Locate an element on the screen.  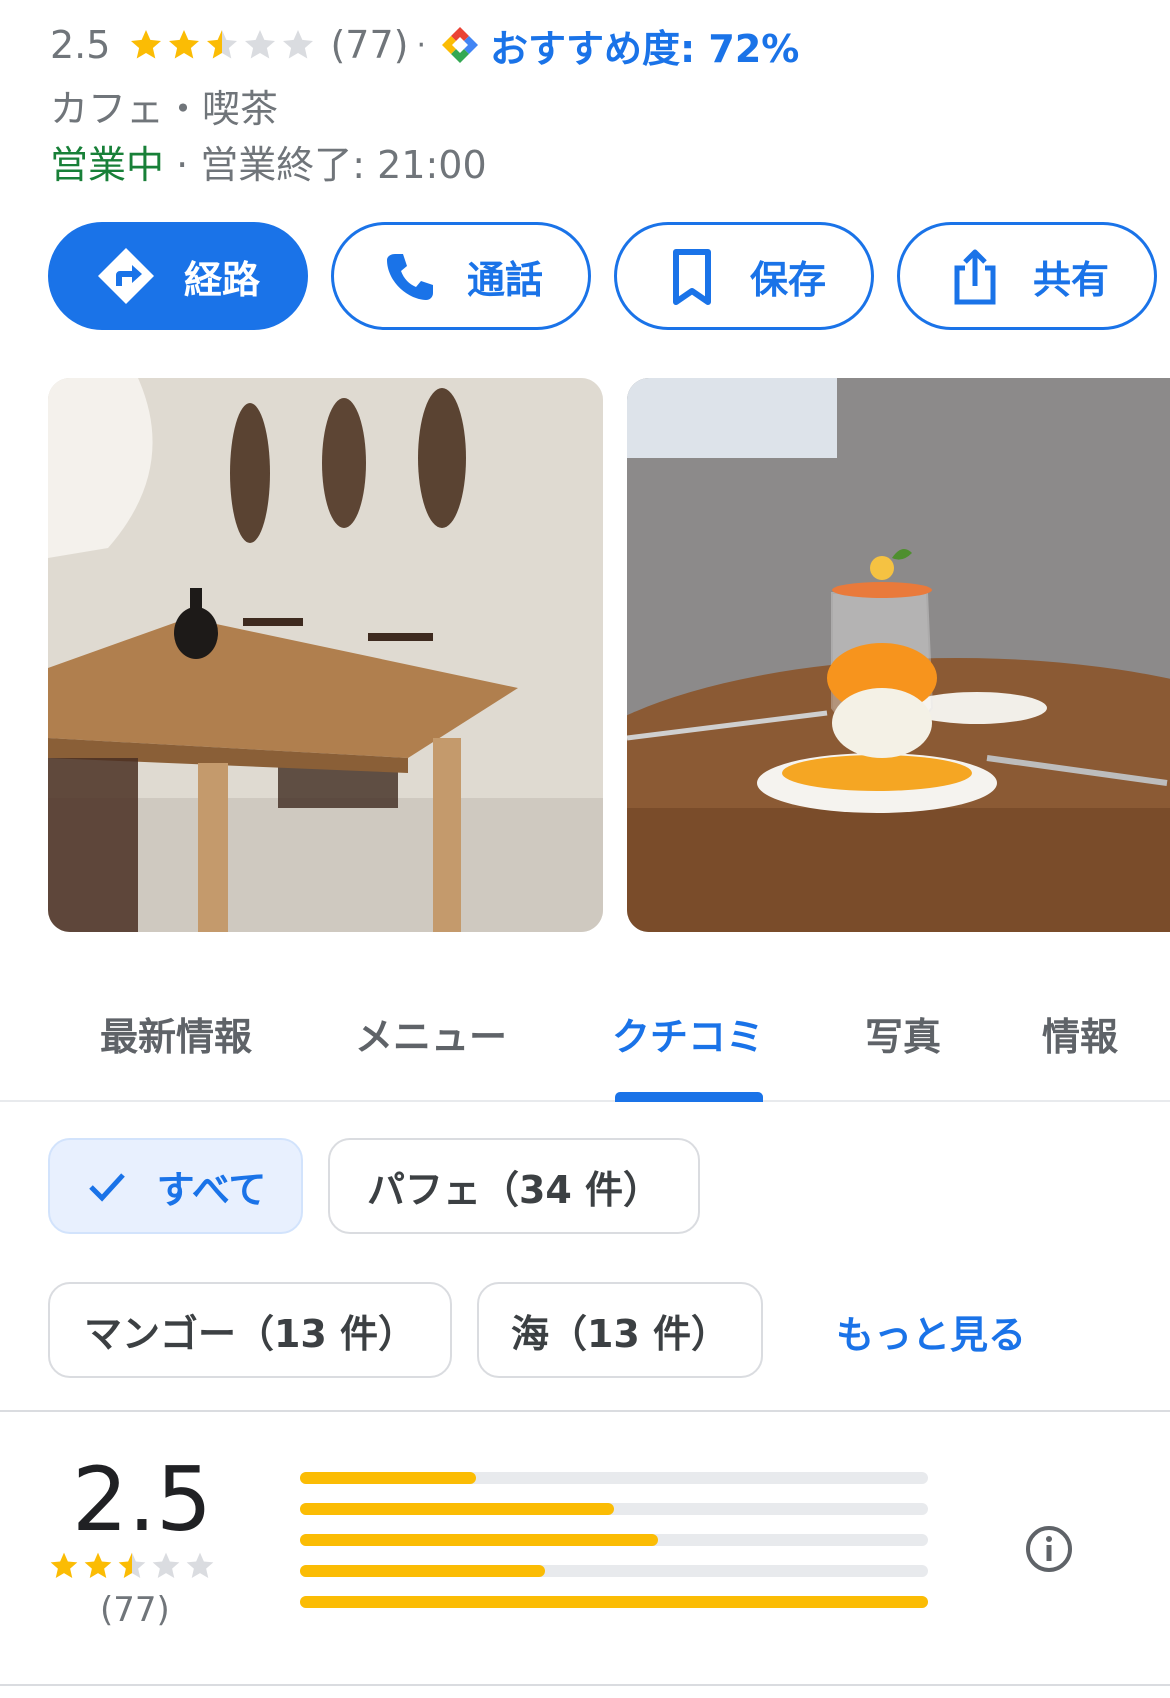
review-count: (77) is located at coordinates (369, 45).